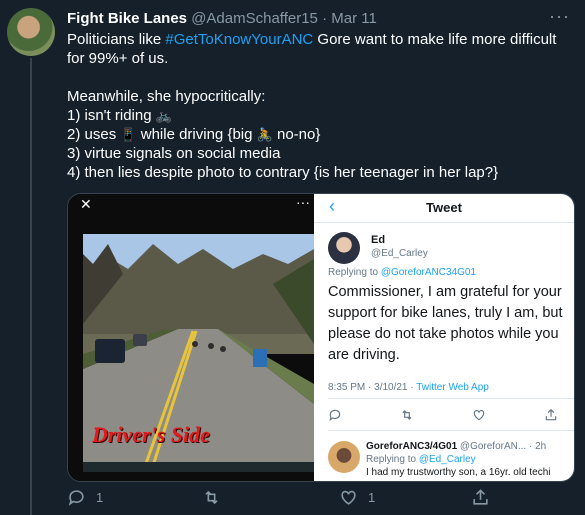  What do you see at coordinates (378, 240) in the screenshot?
I see `screenshot-author-name: Ed` at bounding box center [378, 240].